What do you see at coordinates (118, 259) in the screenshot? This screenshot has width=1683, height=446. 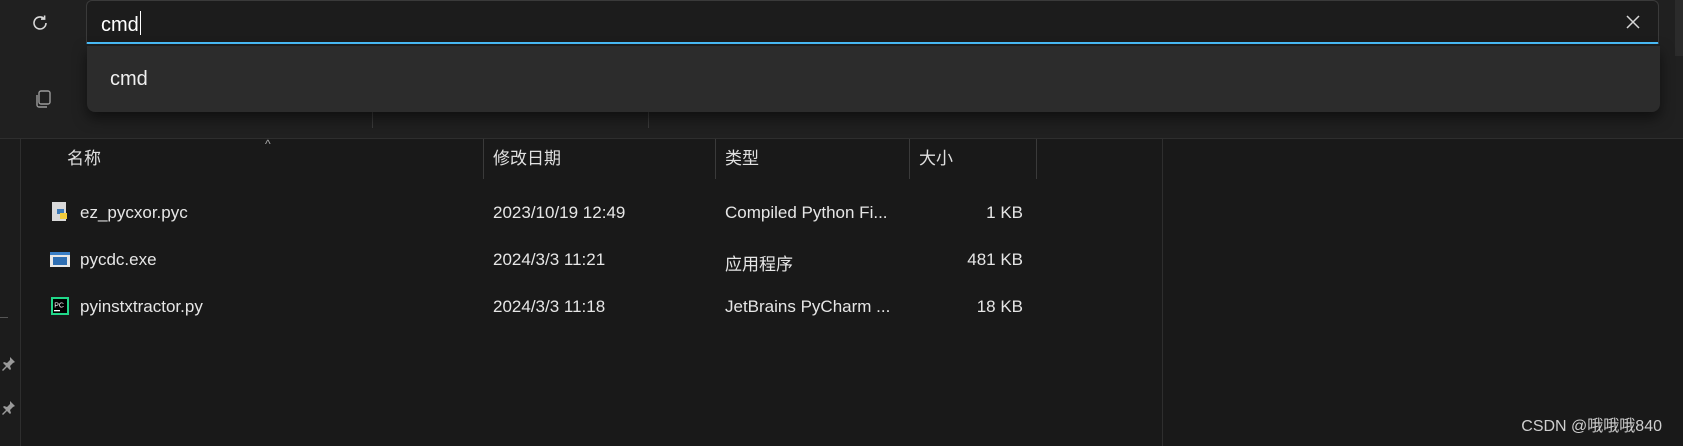 I see `file-name: pycdc.exe` at bounding box center [118, 259].